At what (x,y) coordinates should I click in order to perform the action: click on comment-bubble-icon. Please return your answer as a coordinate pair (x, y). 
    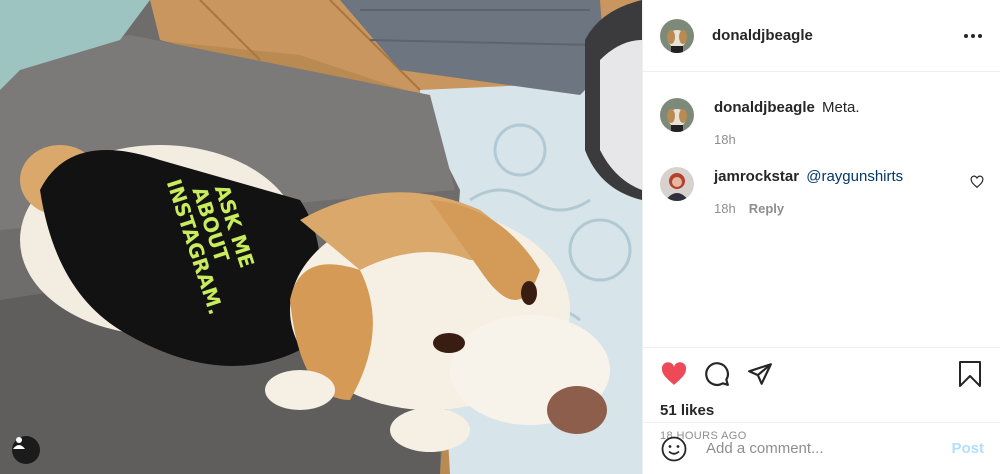
    Looking at the image, I should click on (717, 374).